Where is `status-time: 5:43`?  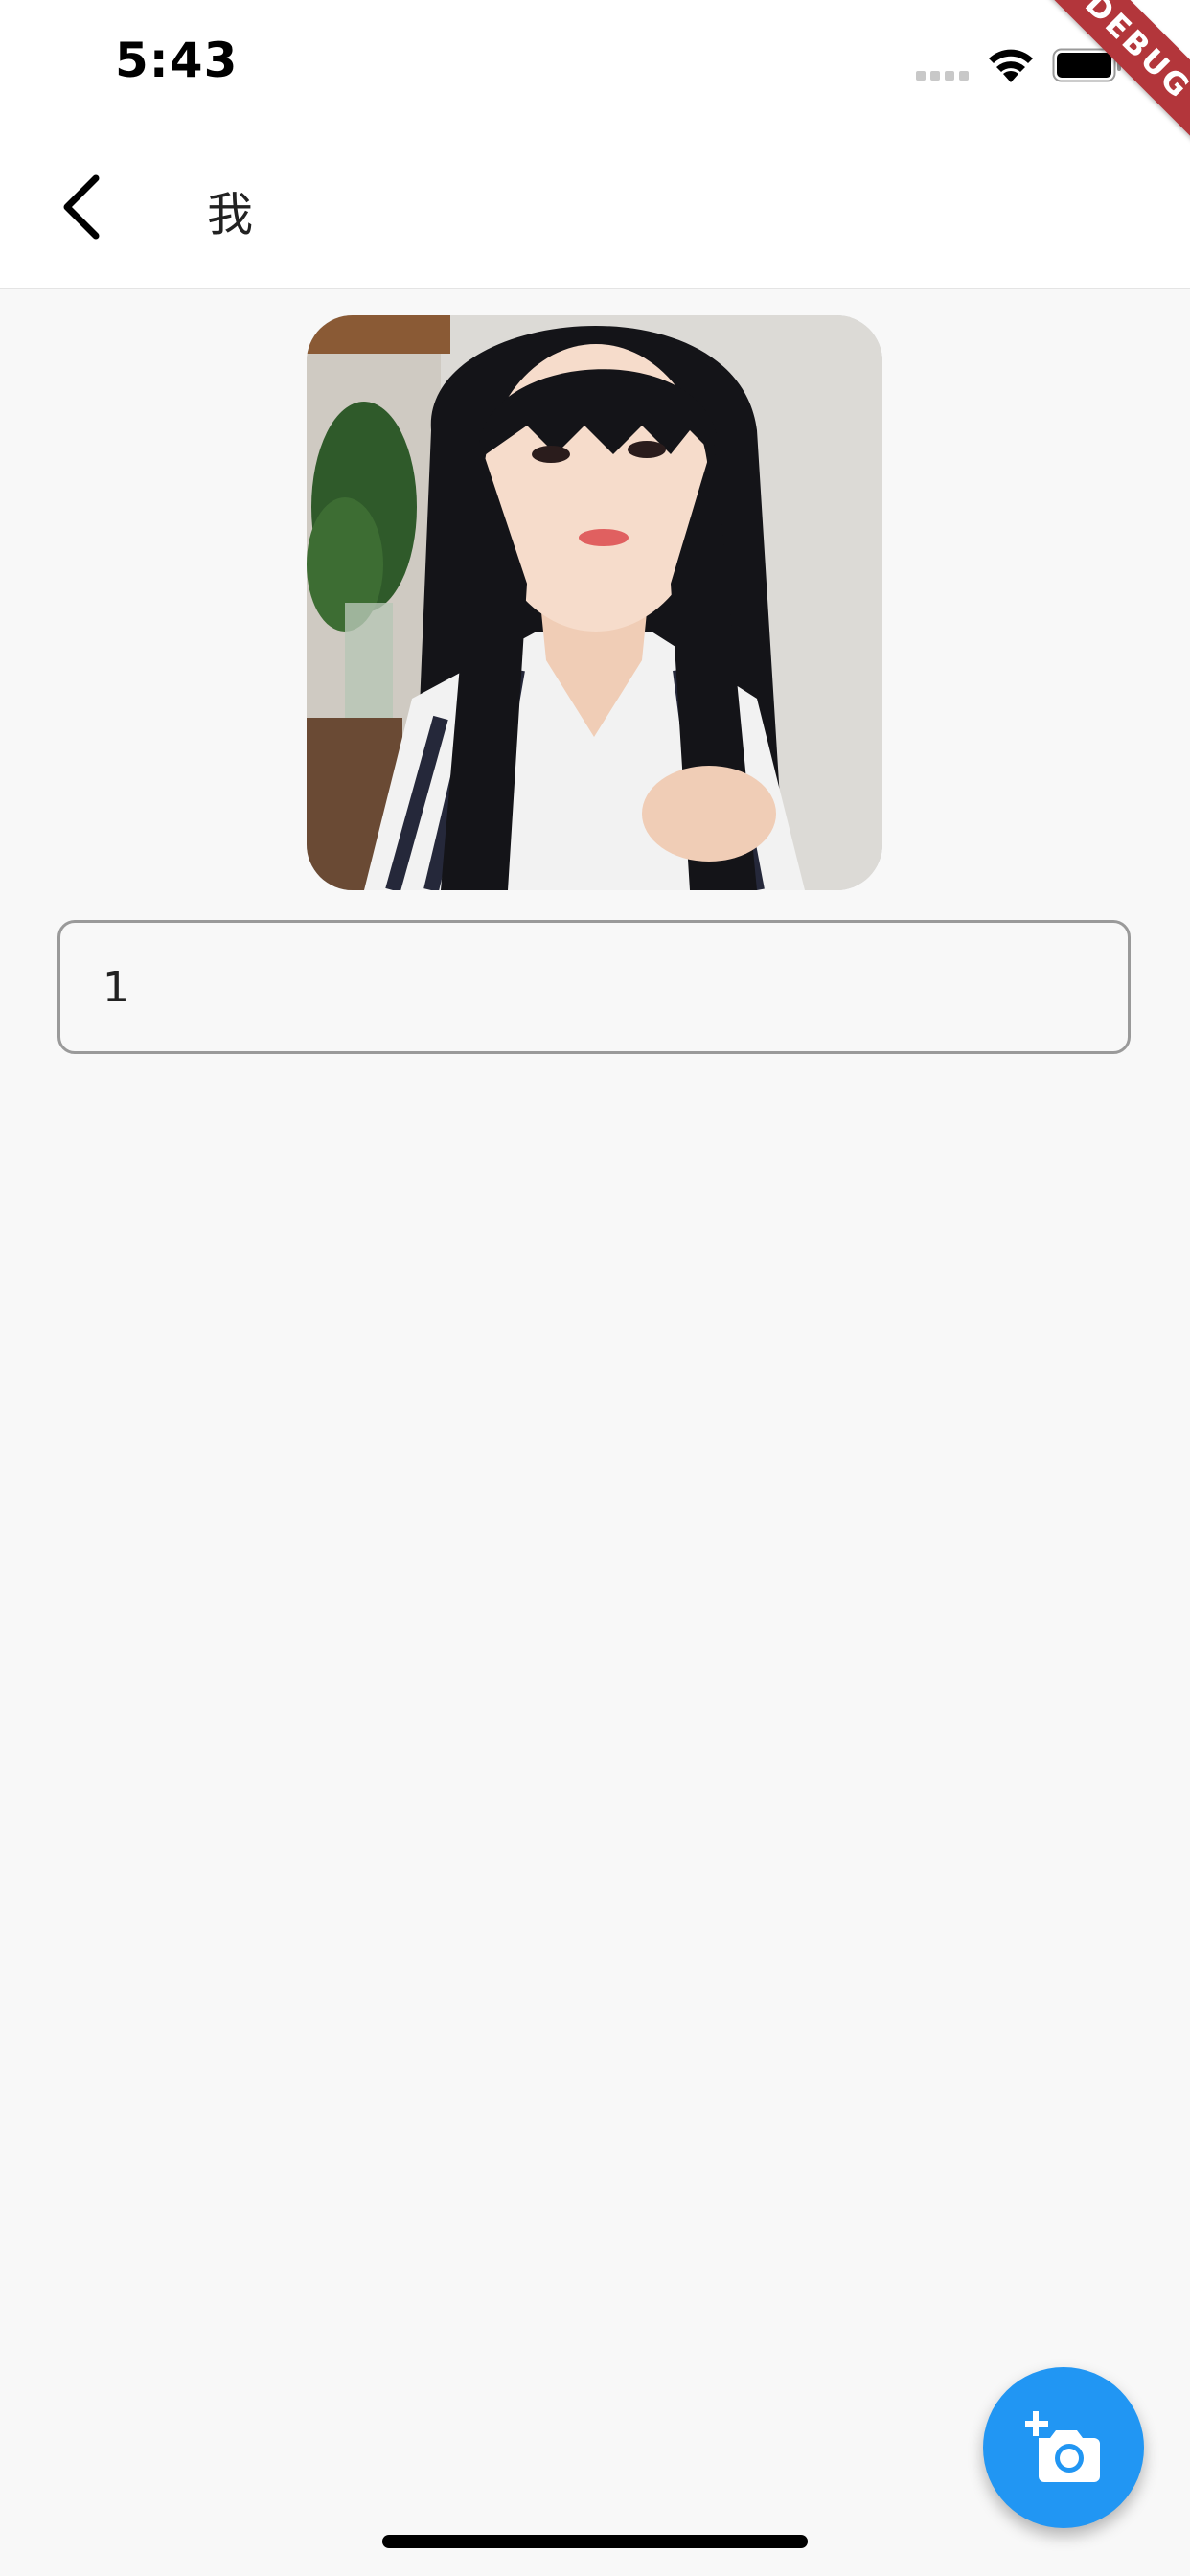
status-time: 5:43 is located at coordinates (177, 60).